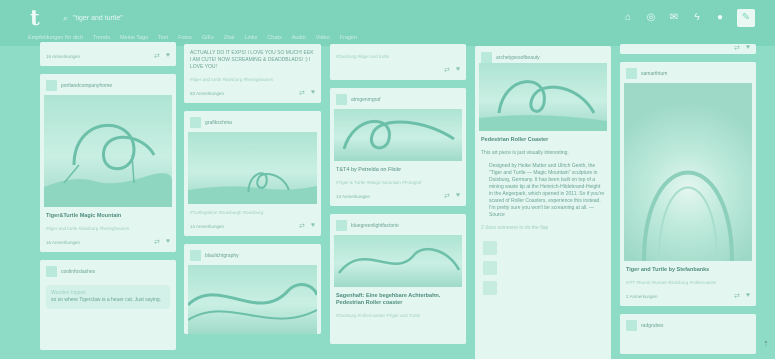  What do you see at coordinates (654, 74) in the screenshot?
I see `post-username: samarthtum` at bounding box center [654, 74].